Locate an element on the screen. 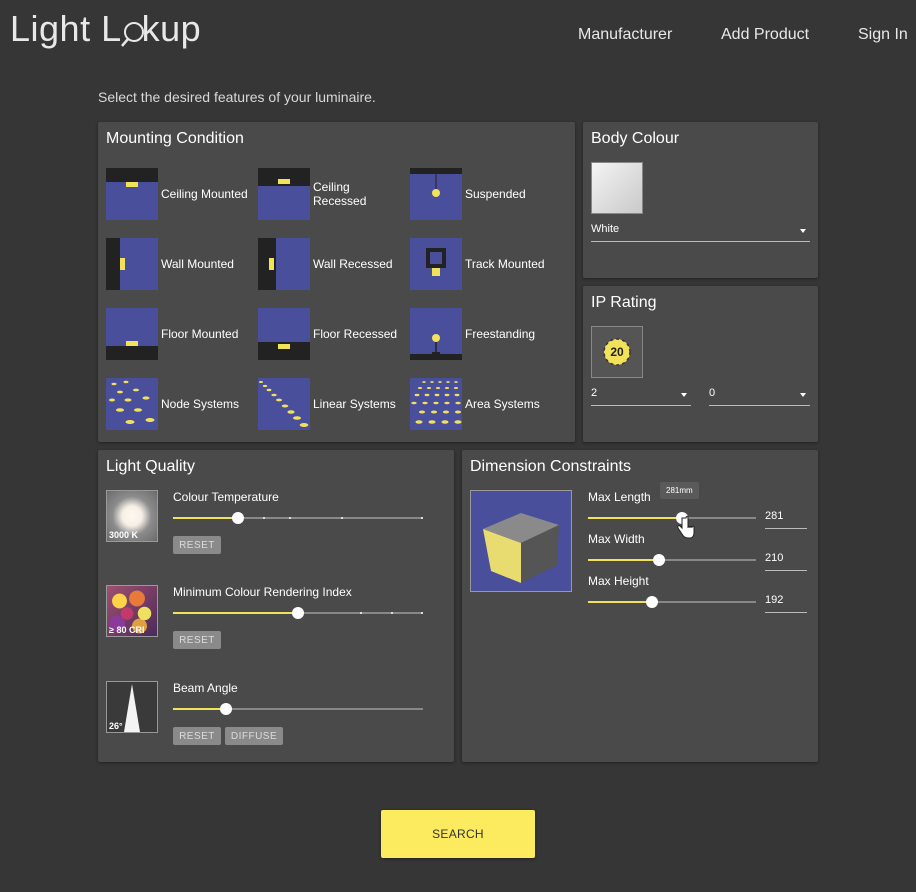 Image resolution: width=916 pixels, height=892 pixels. logo-text-left: Light L is located at coordinates (66, 28).